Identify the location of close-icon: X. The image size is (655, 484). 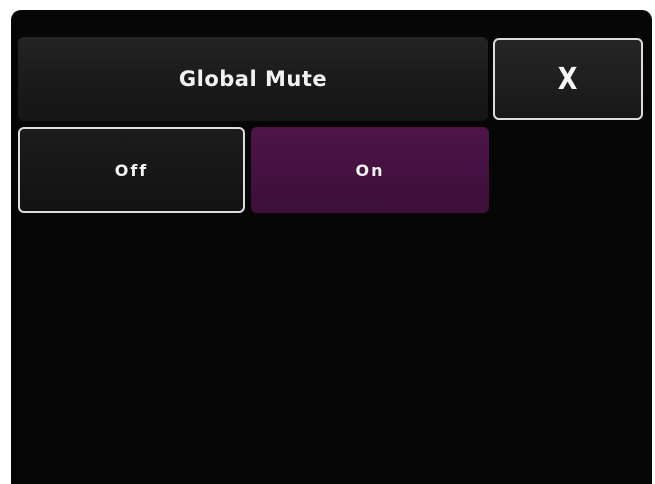
(568, 79).